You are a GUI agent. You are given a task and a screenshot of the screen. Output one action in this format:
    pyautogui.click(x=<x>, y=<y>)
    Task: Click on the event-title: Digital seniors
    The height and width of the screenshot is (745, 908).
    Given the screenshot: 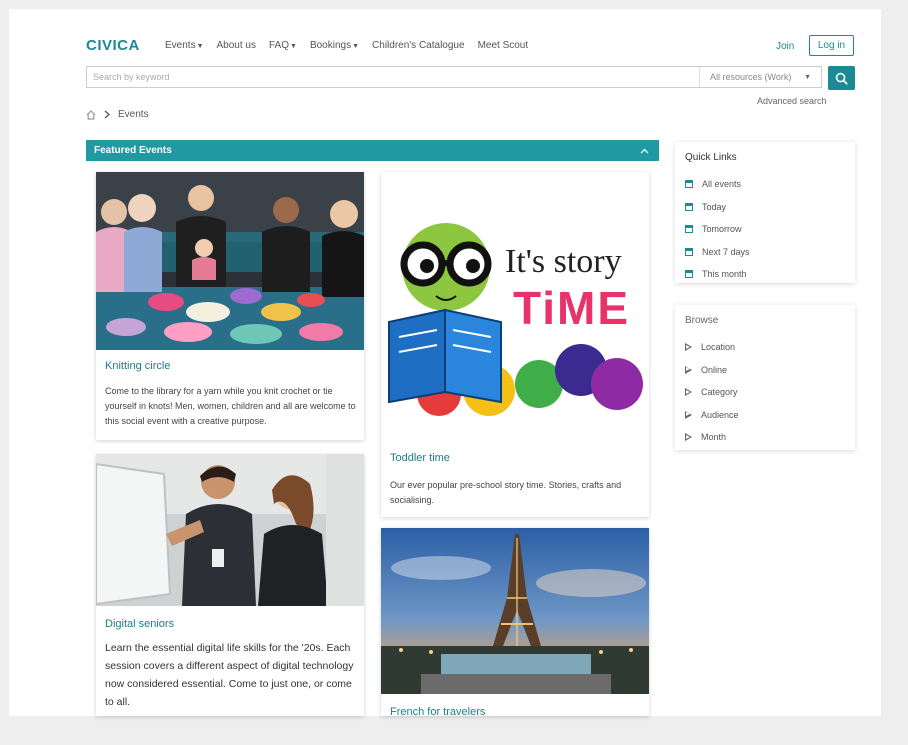 What is the action you would take?
    pyautogui.click(x=230, y=624)
    